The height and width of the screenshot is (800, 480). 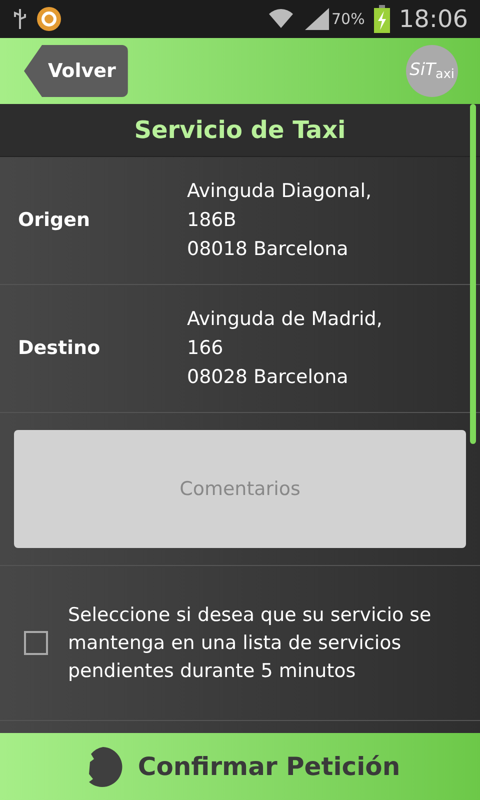 I want to click on circle-app-icon, so click(x=49, y=19).